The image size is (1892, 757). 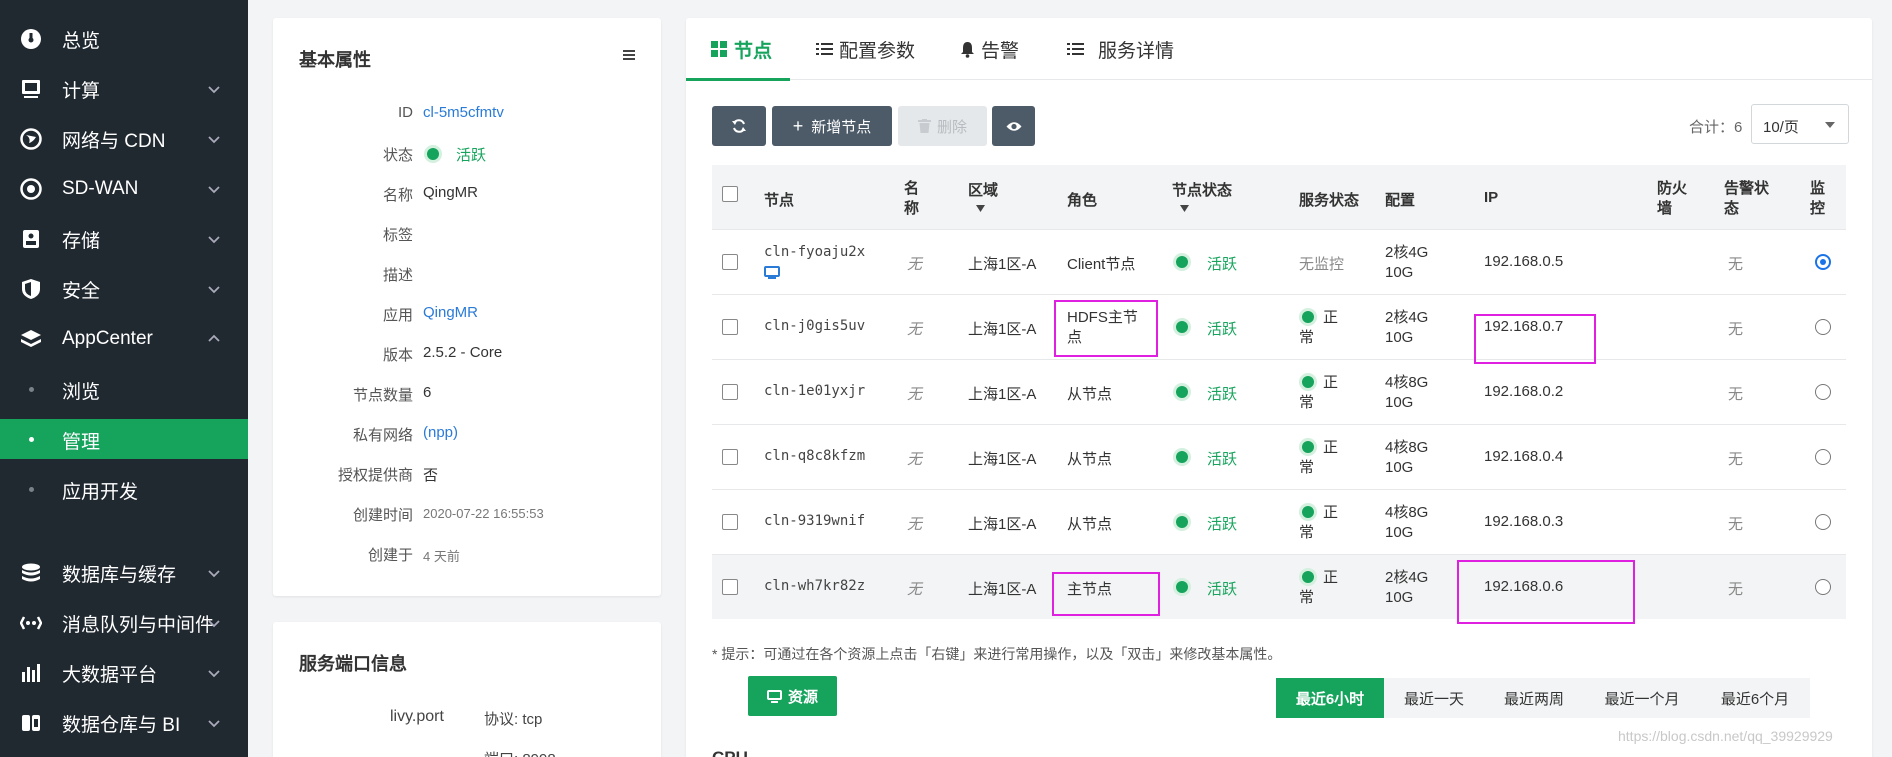 What do you see at coordinates (814, 456) in the screenshot?
I see `node-id: cln-q8c8kfzm` at bounding box center [814, 456].